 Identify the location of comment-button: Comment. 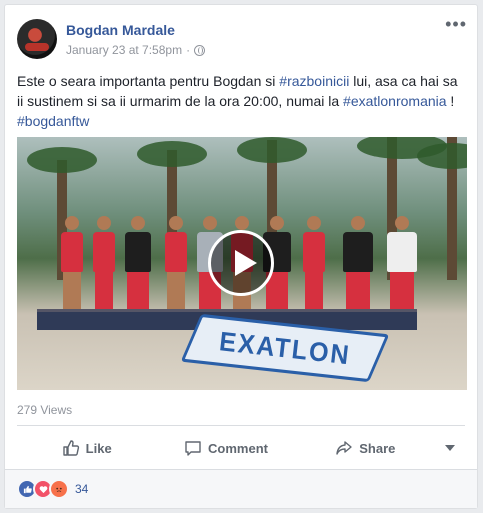
(225, 448).